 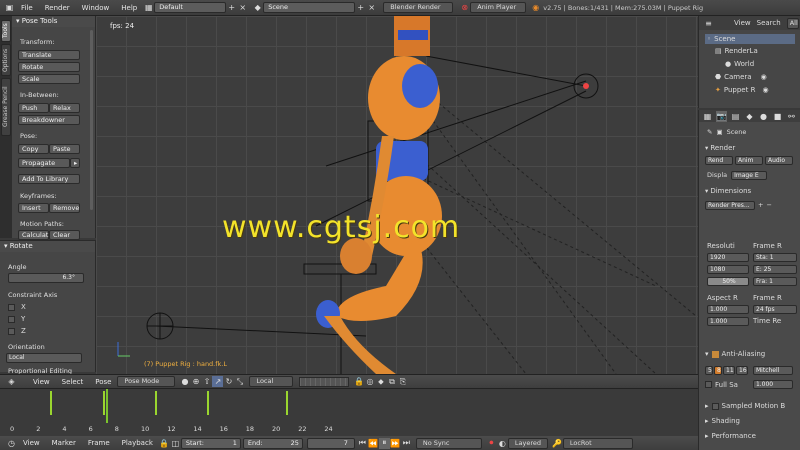 What do you see at coordinates (239, 381) in the screenshot?
I see `scale-manip-icon: ⤡` at bounding box center [239, 381].